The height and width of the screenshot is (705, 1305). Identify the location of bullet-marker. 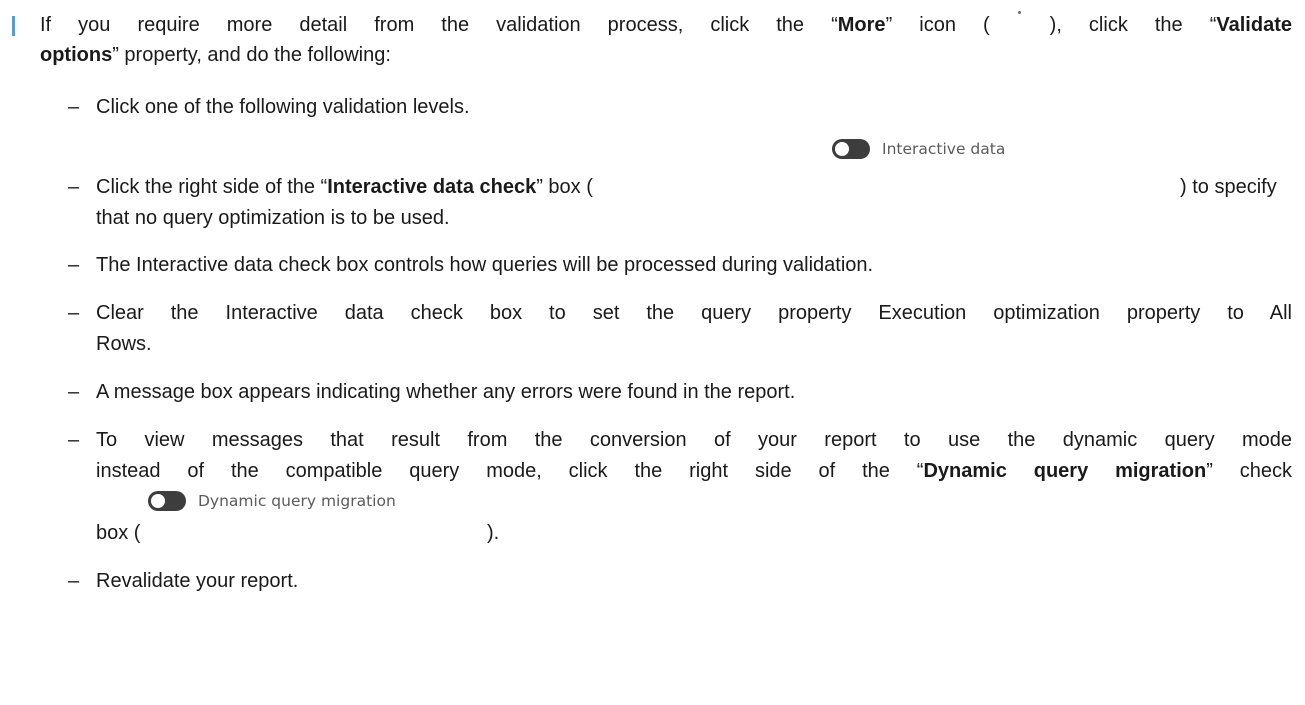
(13, 26).